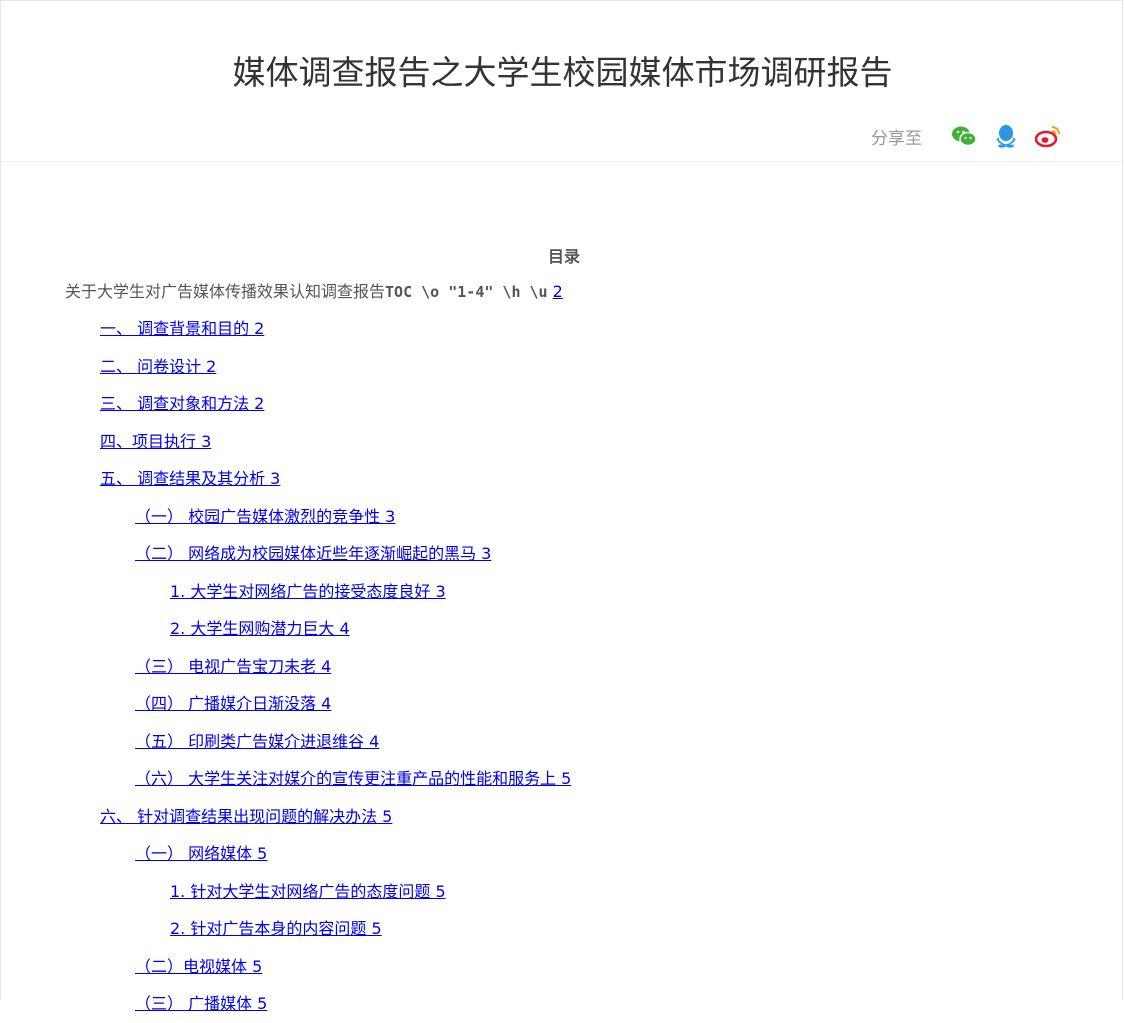  I want to click on toc-entry: 一、 调查背景和目的 2, so click(565, 329).